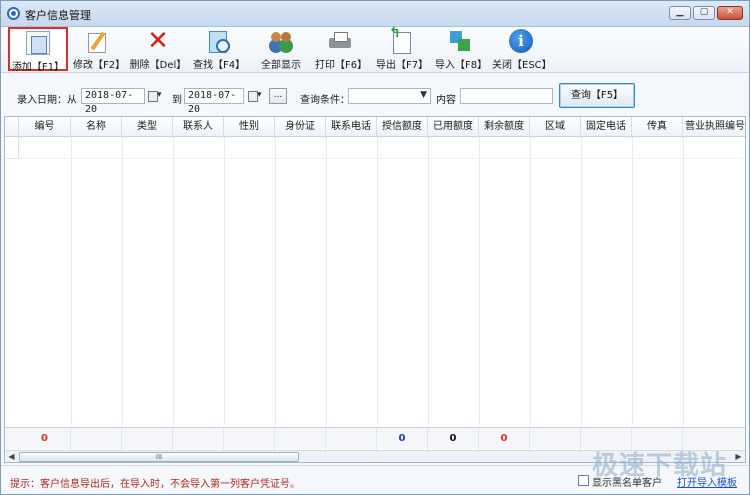 The image size is (750, 495). What do you see at coordinates (99, 65) in the screenshot?
I see `edit-button-label: 修改【F2】` at bounding box center [99, 65].